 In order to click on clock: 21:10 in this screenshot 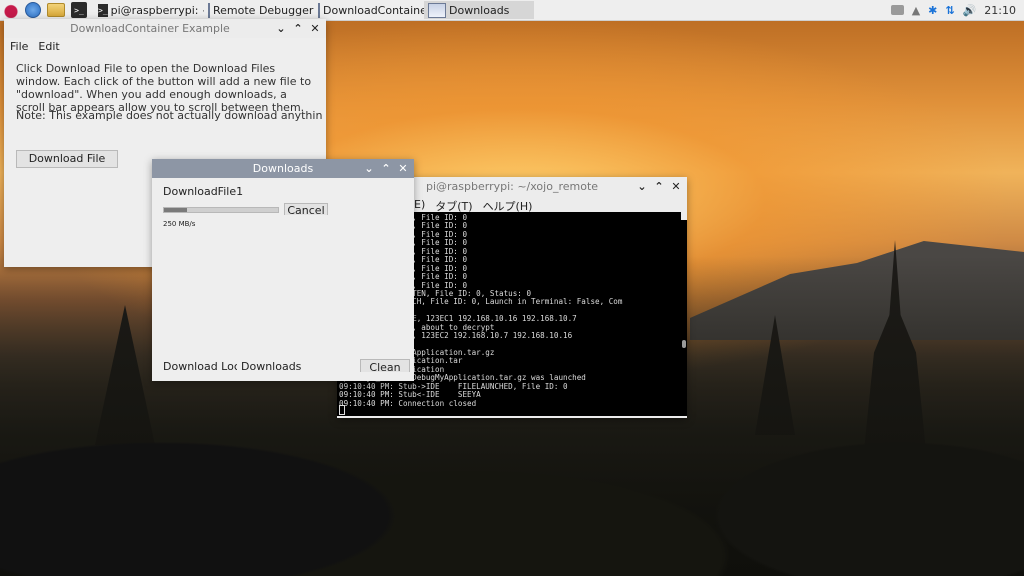, I will do `click(1000, 10)`.